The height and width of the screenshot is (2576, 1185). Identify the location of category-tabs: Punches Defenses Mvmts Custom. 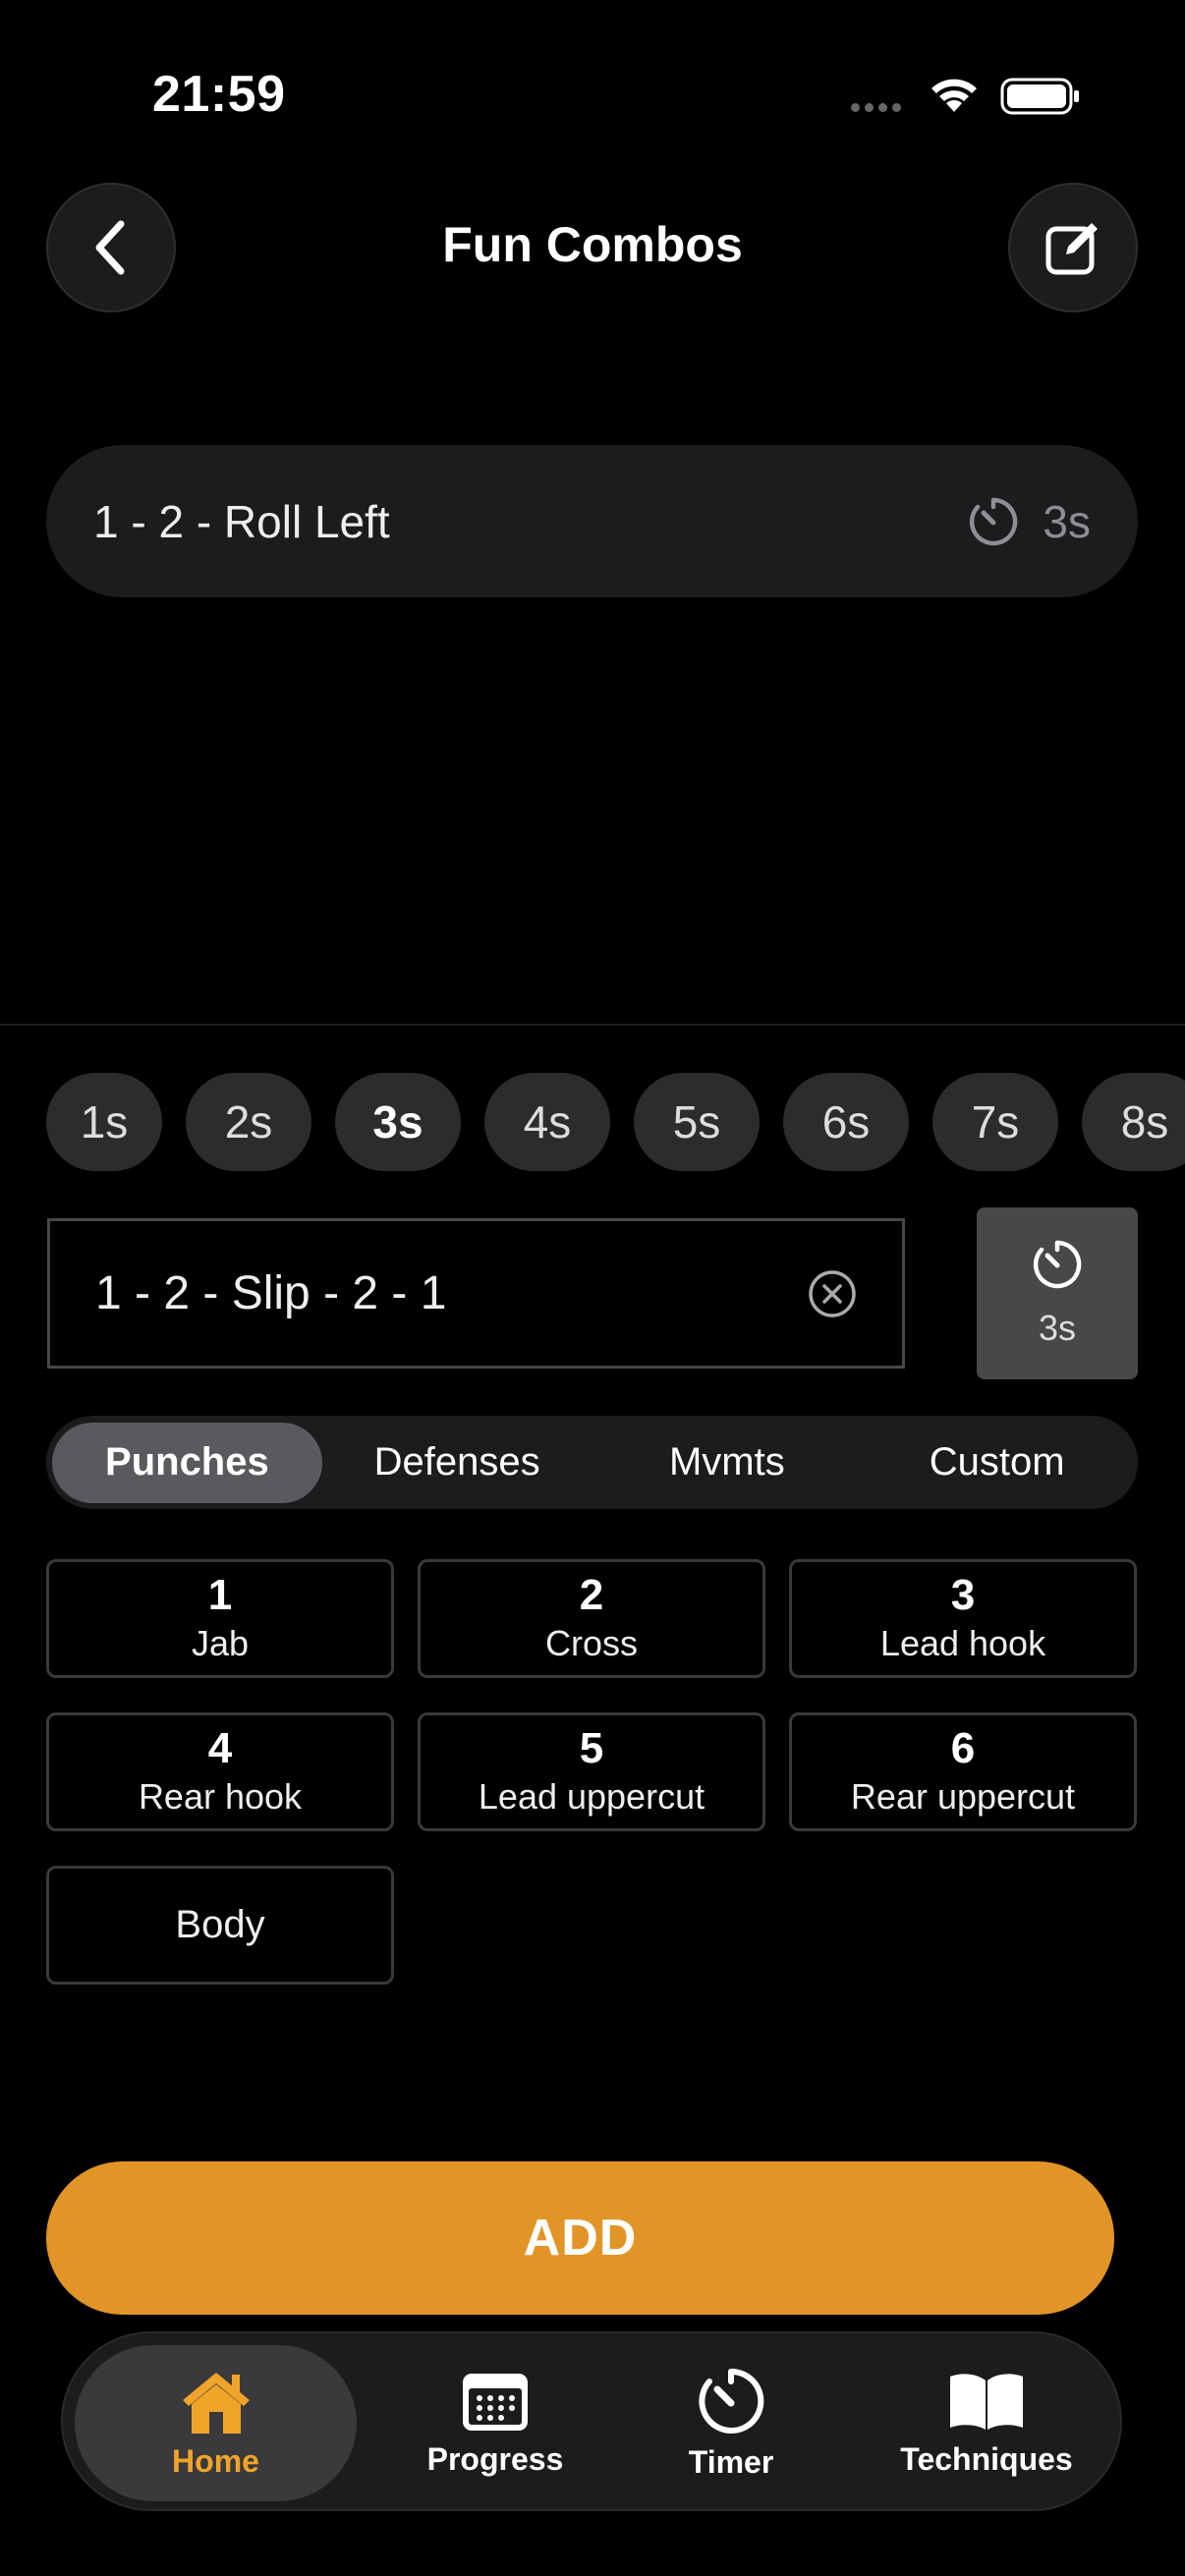
(592, 1462).